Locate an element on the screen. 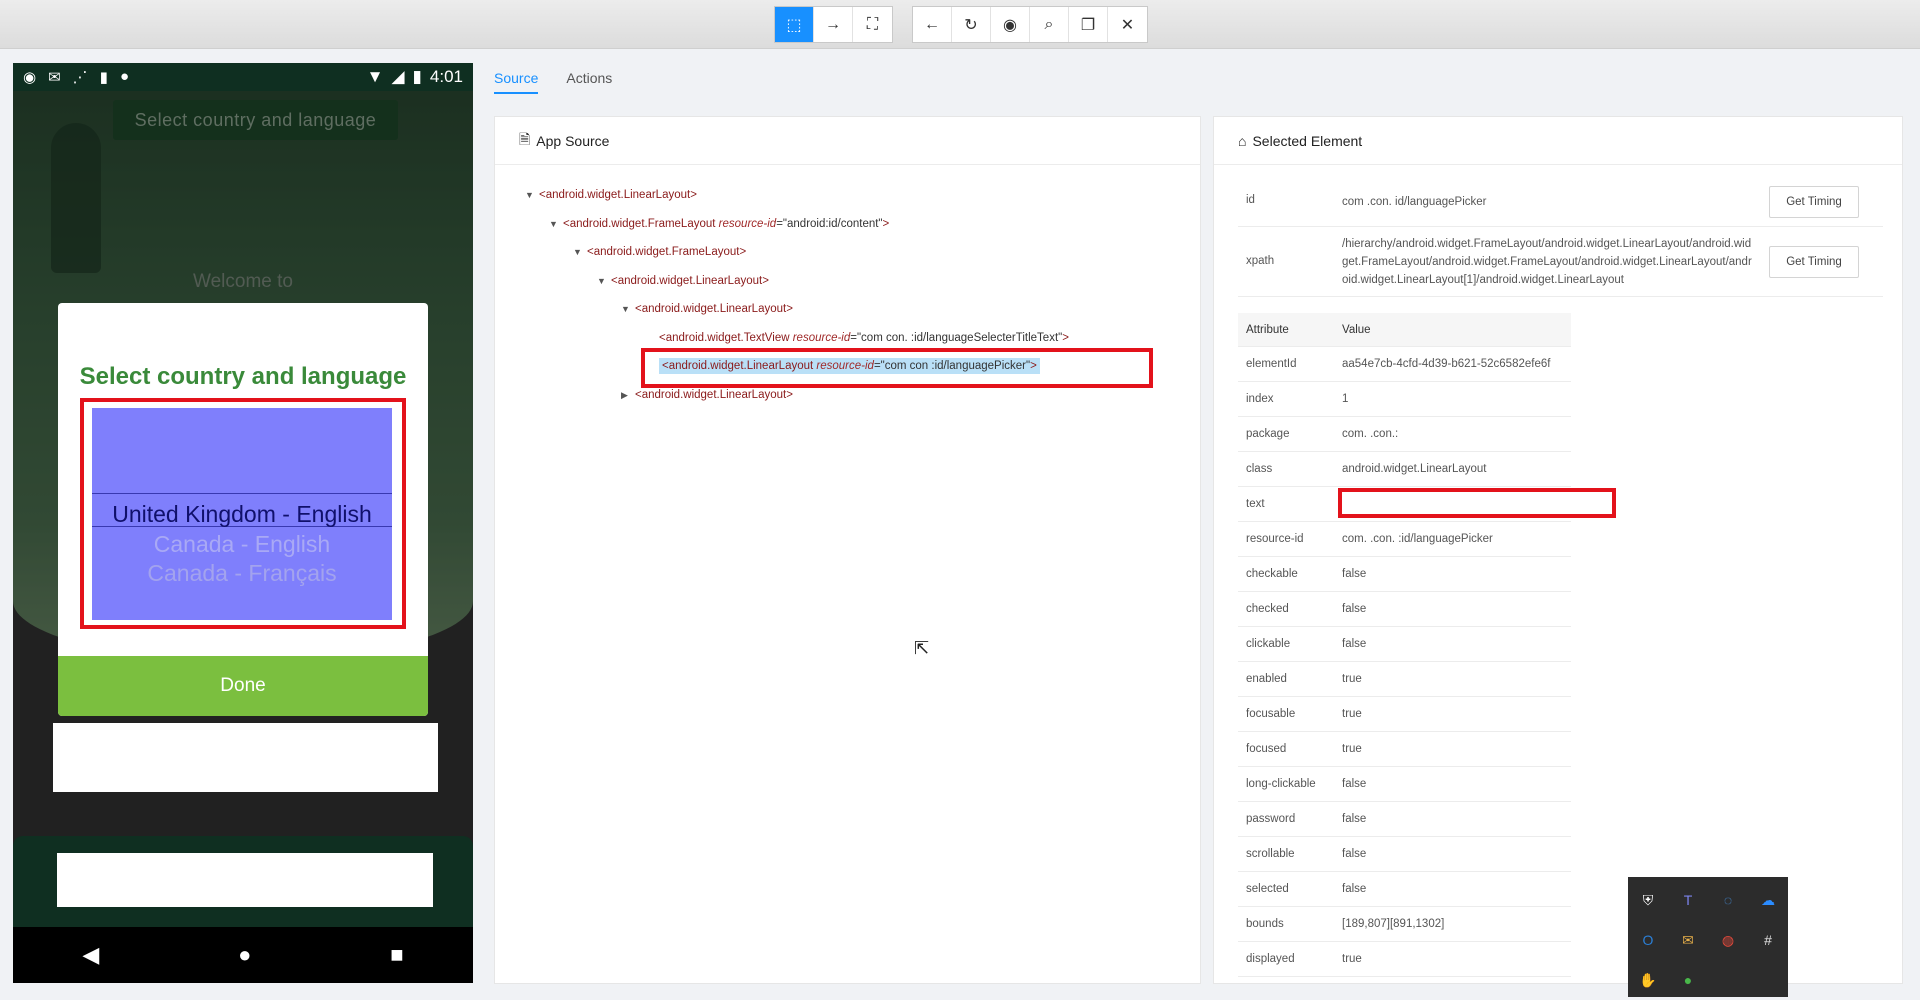 The image size is (1920, 1000). attribute-name: index is located at coordinates (1260, 399).